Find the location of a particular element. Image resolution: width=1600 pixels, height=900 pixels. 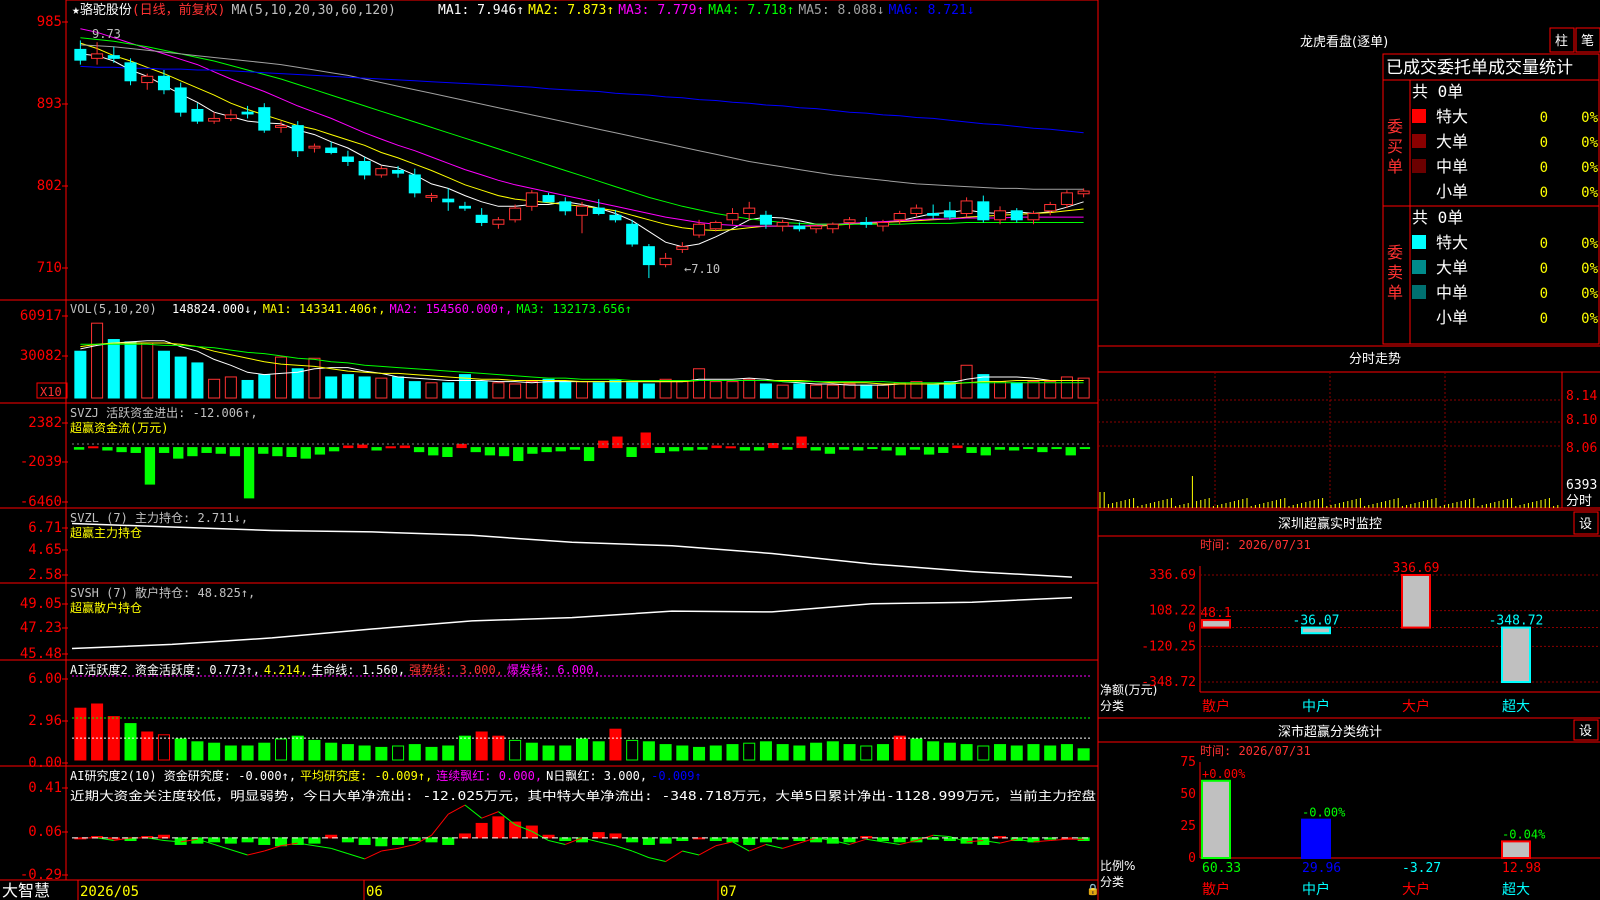

intraday-panel: 分时走势 is located at coordinates (1349, 427).